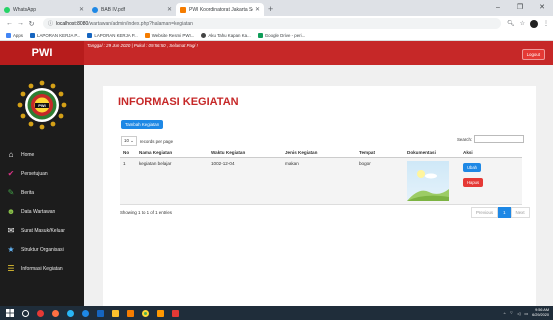  I want to click on browser-tab-pwi: PWI Koordinatorat Jakarta Selata ✕, so click(220, 9).